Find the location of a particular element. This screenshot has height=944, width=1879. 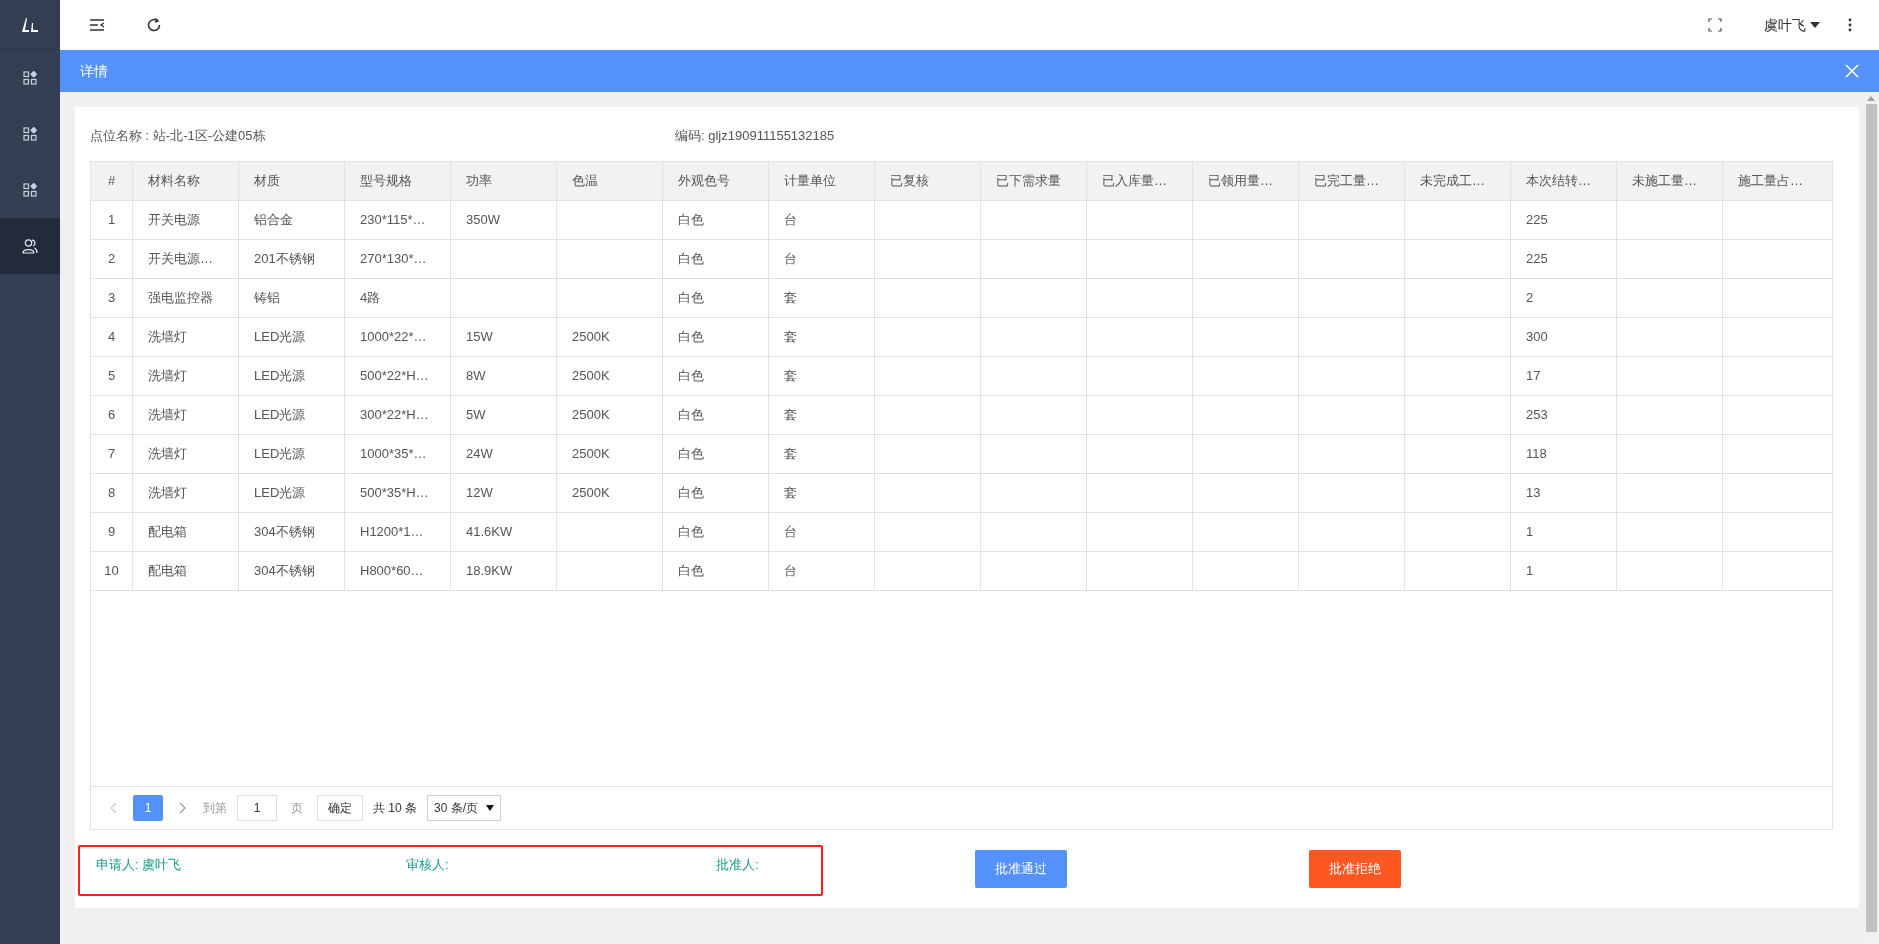

logo-icon is located at coordinates (30, 24).